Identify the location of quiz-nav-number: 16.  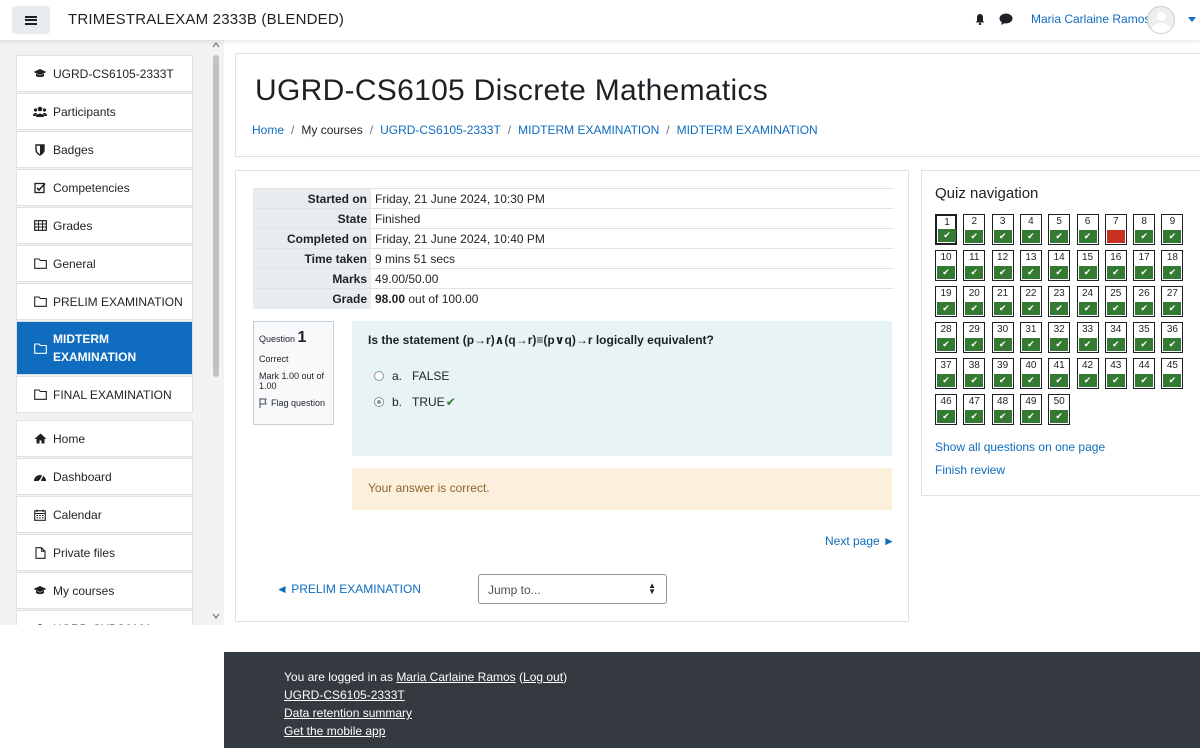
(1116, 257).